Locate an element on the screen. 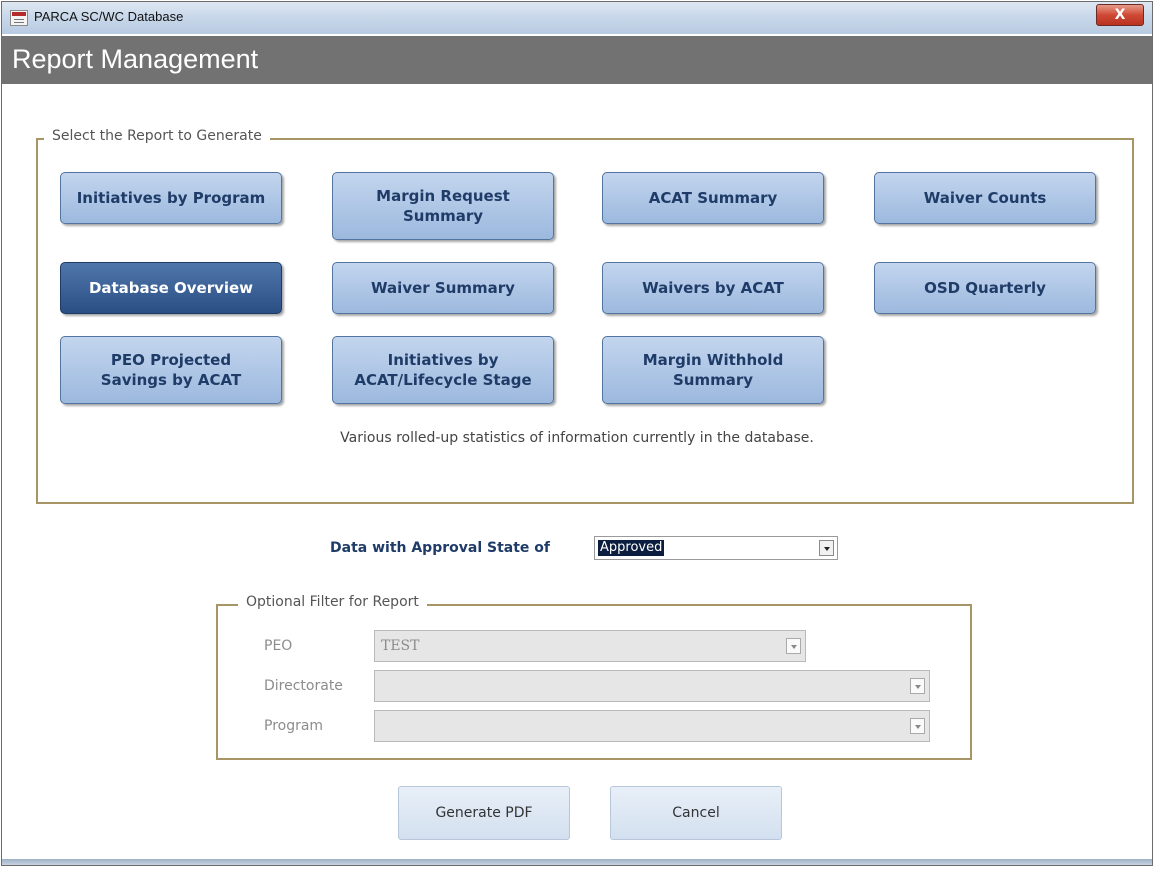 The image size is (1156, 869). generate-pdf-button: Generate PDF is located at coordinates (484, 813).